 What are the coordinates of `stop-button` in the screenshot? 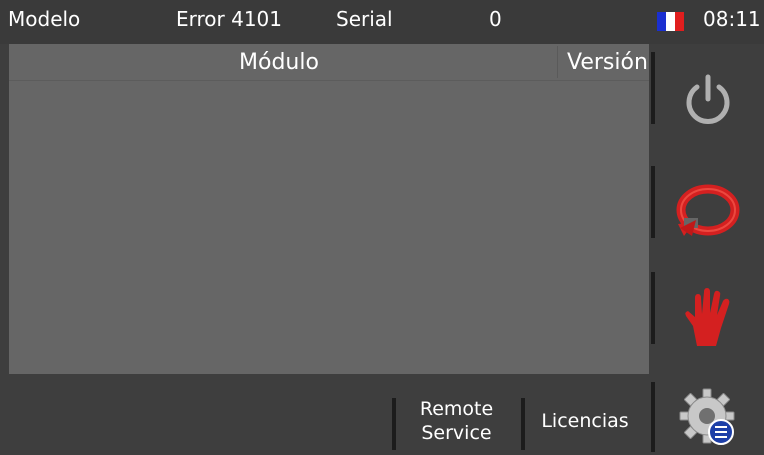 It's located at (707, 318).